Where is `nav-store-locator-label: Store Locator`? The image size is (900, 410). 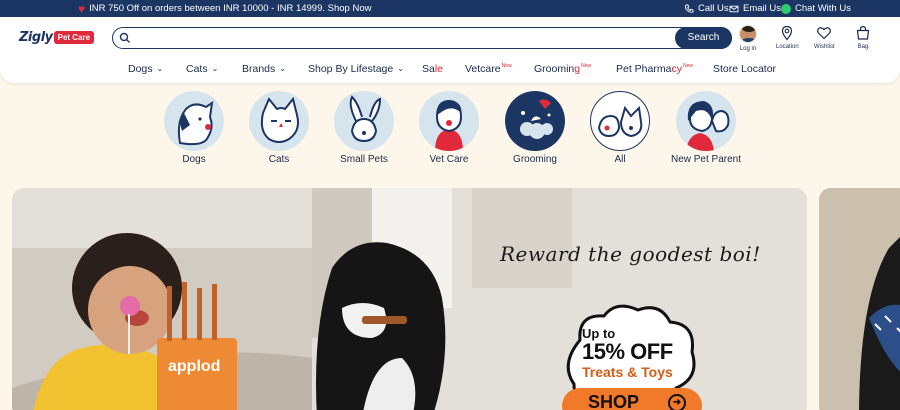
nav-store-locator-label: Store Locator is located at coordinates (745, 69).